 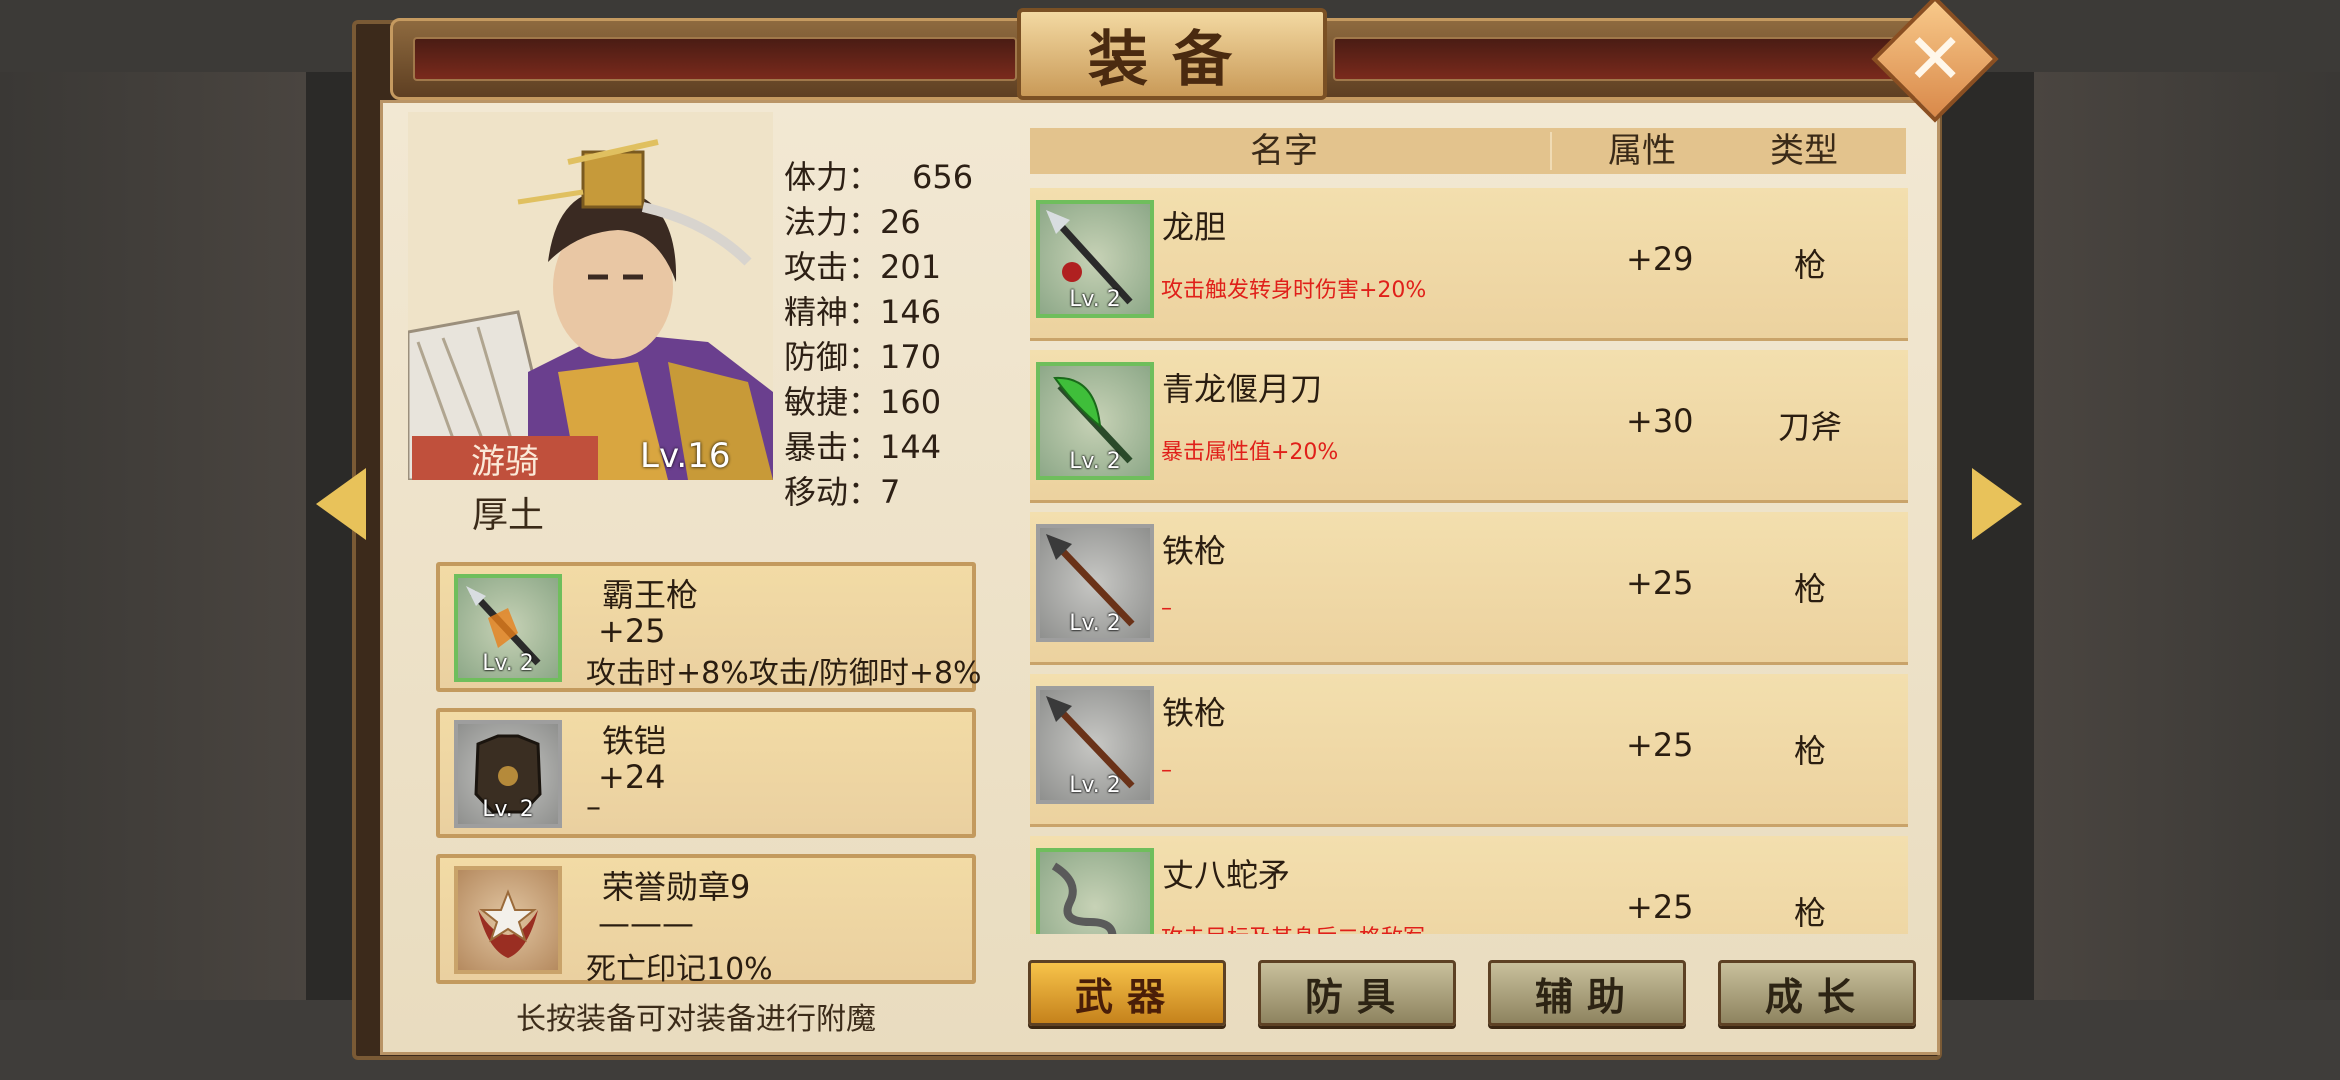 I want to click on item-effect: 暴击属性值+20%, so click(x=1250, y=452).